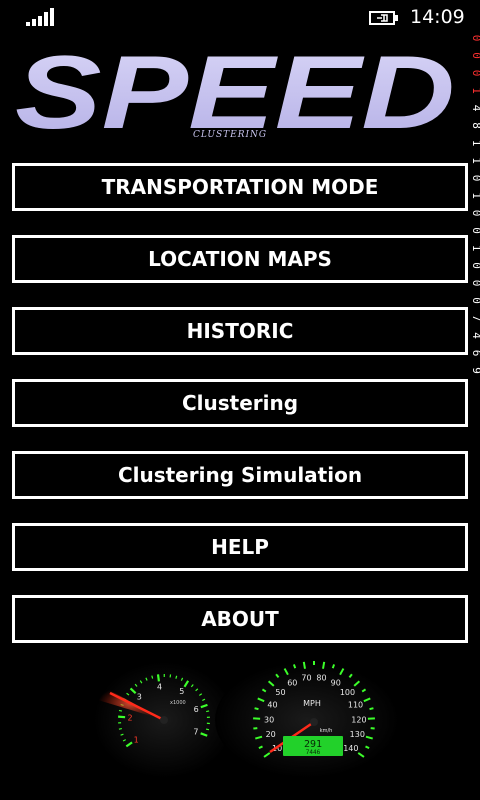 The width and height of the screenshot is (480, 800). Describe the element at coordinates (306, 678) in the screenshot. I see `speed-tick-label: 70` at that location.